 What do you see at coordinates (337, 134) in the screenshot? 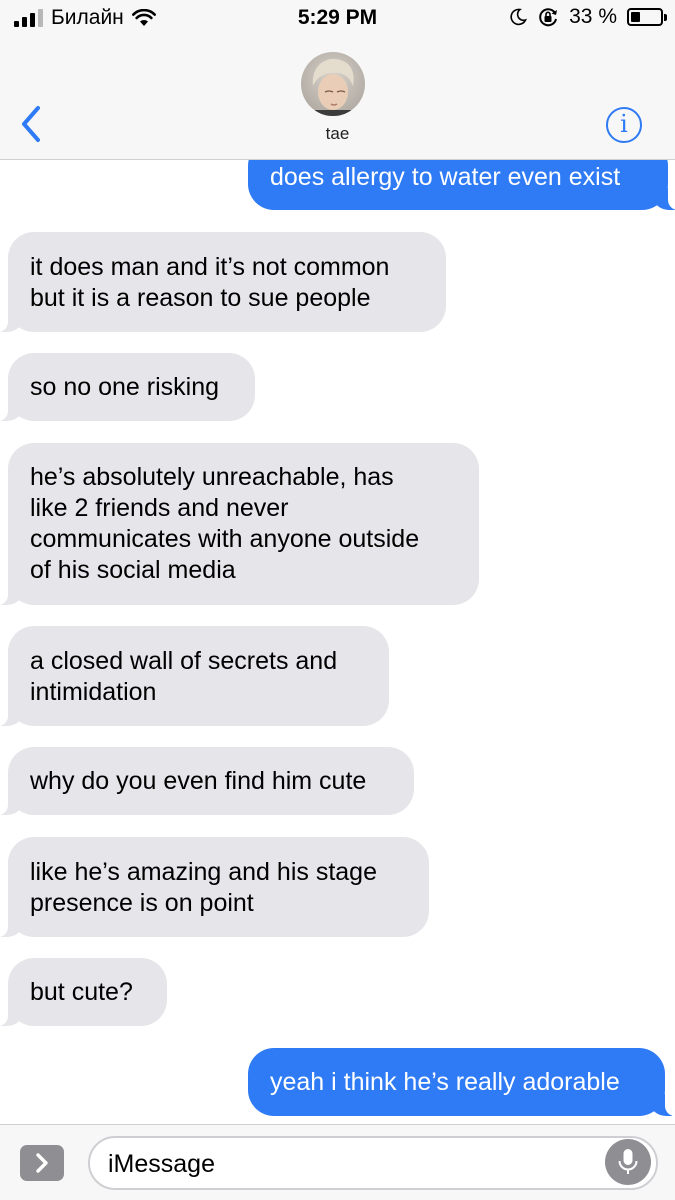
I see `contact-name: tae` at bounding box center [337, 134].